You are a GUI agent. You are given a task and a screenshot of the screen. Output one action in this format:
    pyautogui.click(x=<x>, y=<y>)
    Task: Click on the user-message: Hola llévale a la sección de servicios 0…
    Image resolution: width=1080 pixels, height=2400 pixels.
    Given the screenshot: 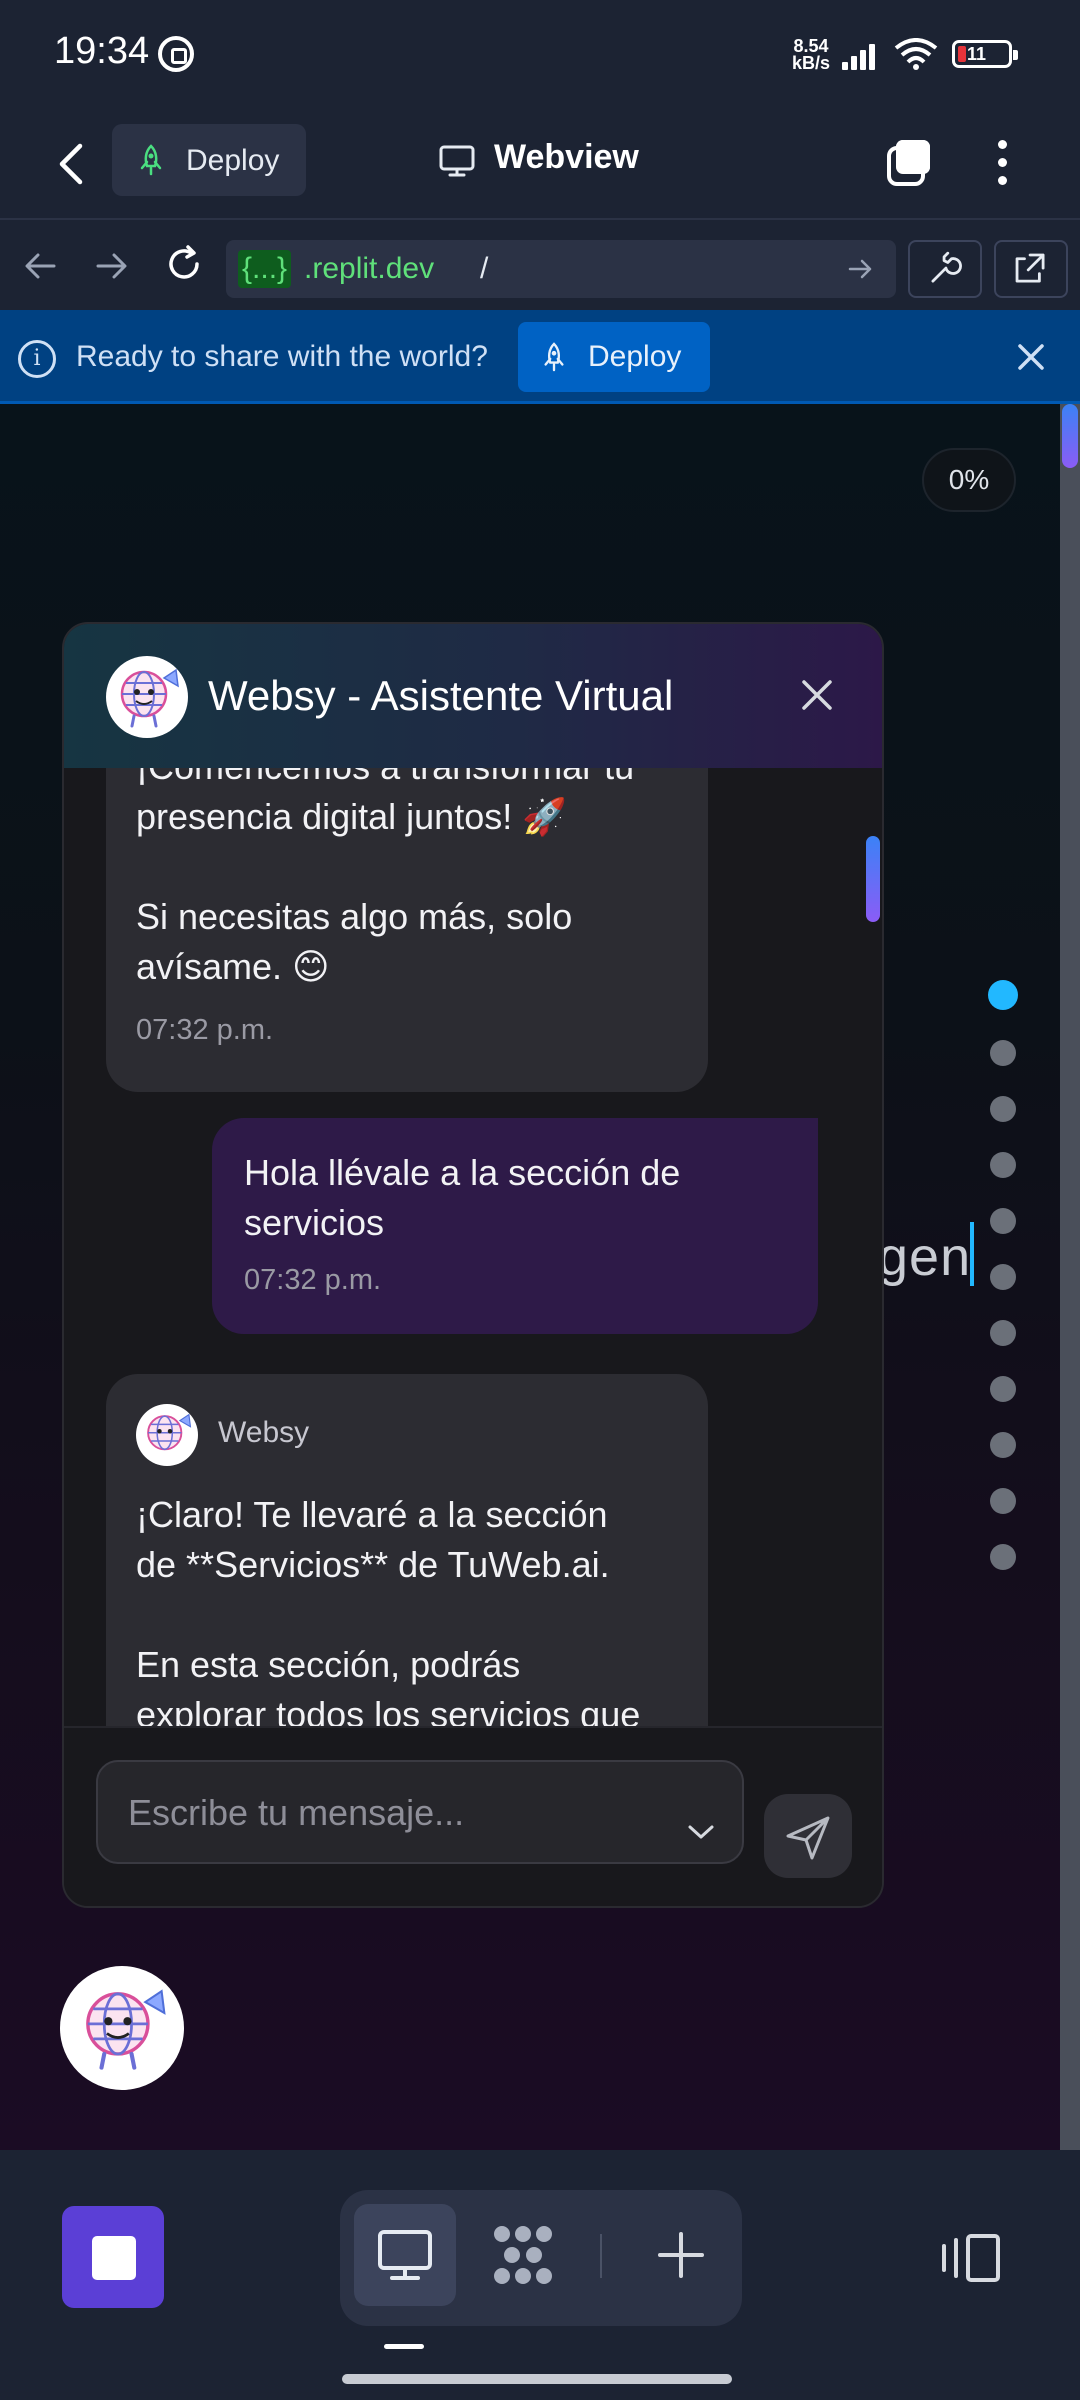 What is the action you would take?
    pyautogui.click(x=515, y=1226)
    